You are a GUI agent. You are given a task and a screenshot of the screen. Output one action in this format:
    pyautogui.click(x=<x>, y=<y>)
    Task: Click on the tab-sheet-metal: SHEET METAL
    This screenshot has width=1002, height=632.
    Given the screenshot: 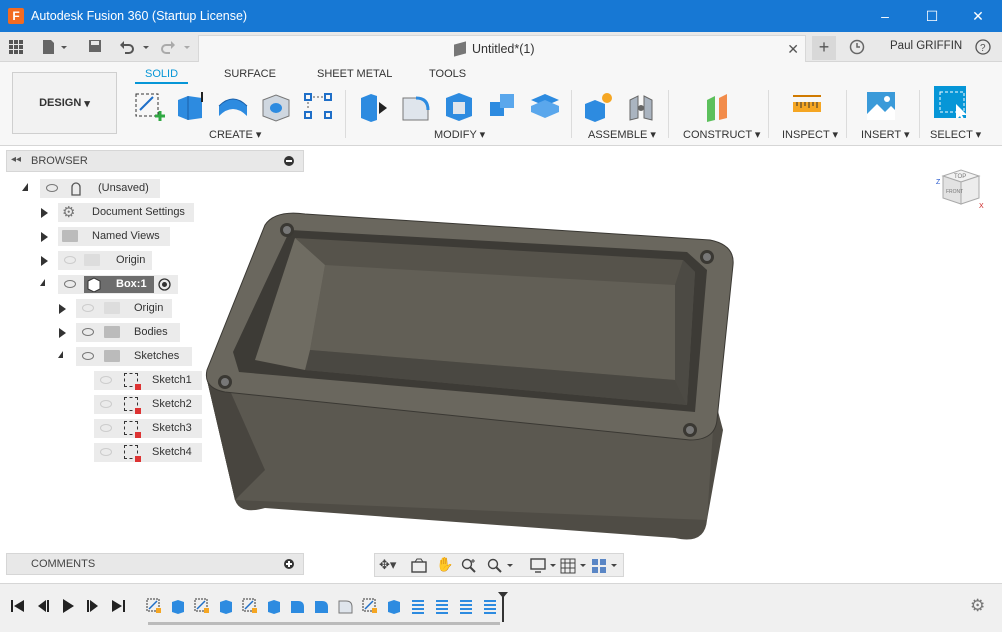 What is the action you would take?
    pyautogui.click(x=354, y=74)
    